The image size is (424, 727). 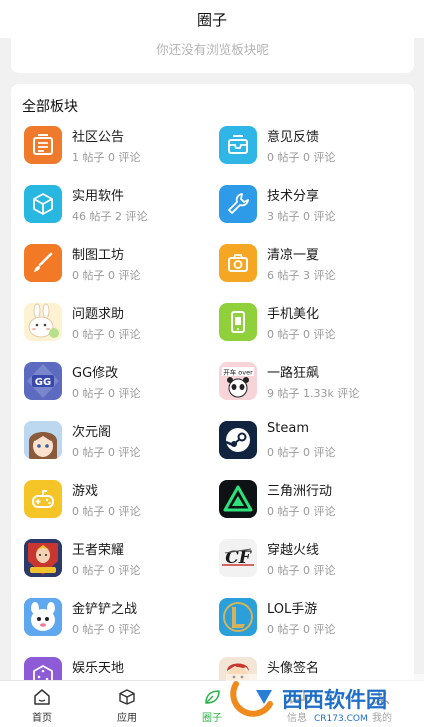 What do you see at coordinates (98, 196) in the screenshot?
I see `board-name: 实用软件` at bounding box center [98, 196].